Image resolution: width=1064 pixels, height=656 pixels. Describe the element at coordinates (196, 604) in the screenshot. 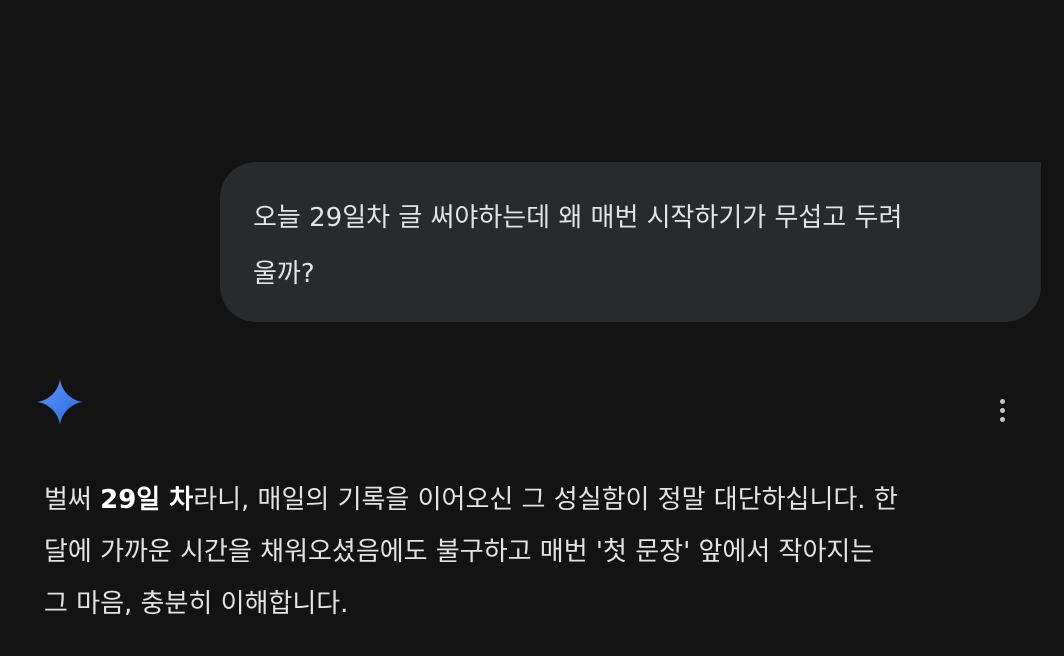

I see `response-line: 그 마음, 충분히 이해합니다.` at that location.